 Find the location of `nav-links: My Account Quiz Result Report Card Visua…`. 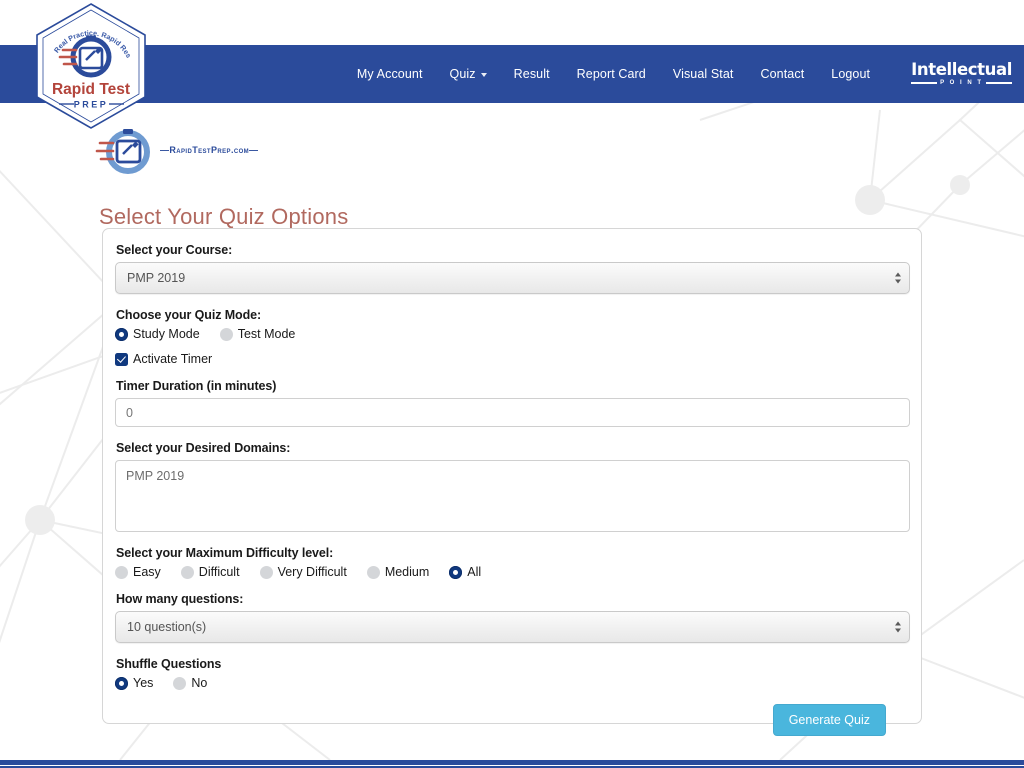

nav-links: My Account Quiz Result Report Card Visua… is located at coordinates (690, 74).